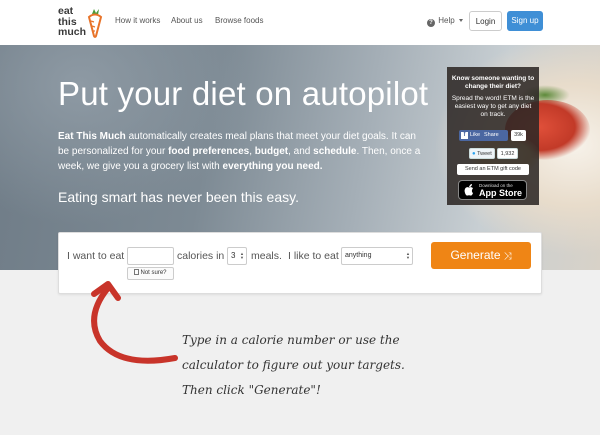  I want to click on meals-label: meals., so click(266, 256).